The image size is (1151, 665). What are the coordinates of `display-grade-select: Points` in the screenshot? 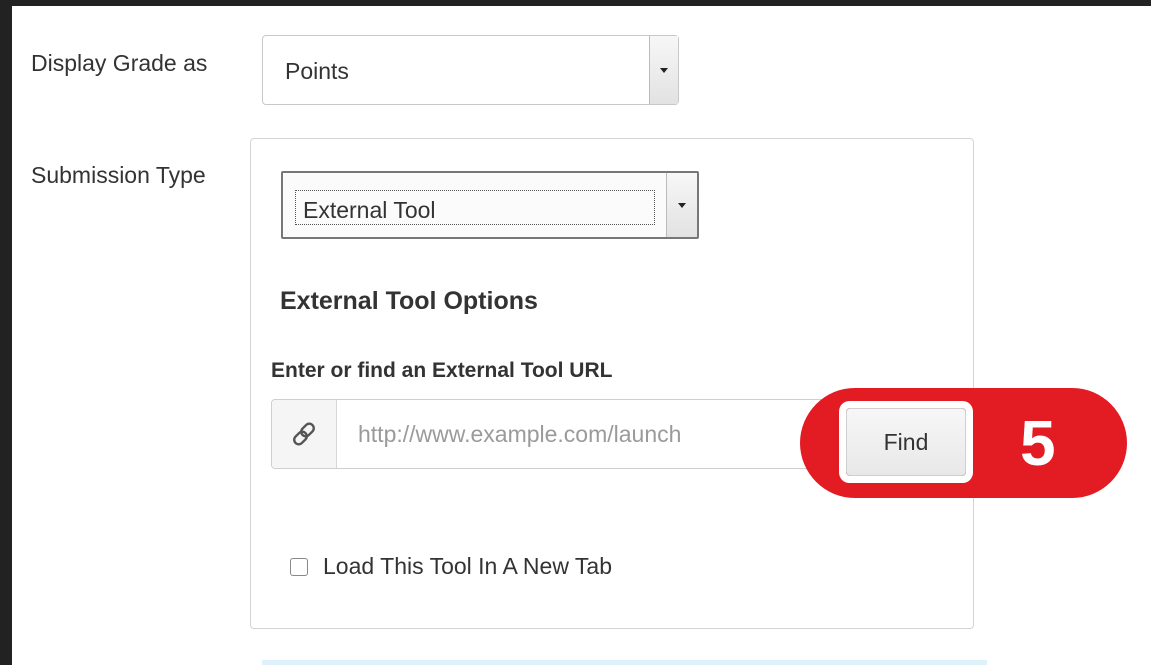 It's located at (470, 70).